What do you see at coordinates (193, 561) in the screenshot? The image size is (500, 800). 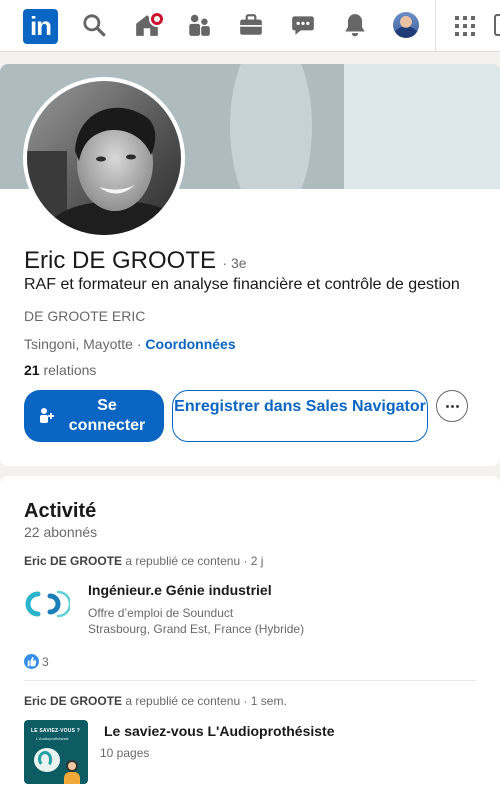 I see `repost-action: a republié ce contenu · 2 j` at bounding box center [193, 561].